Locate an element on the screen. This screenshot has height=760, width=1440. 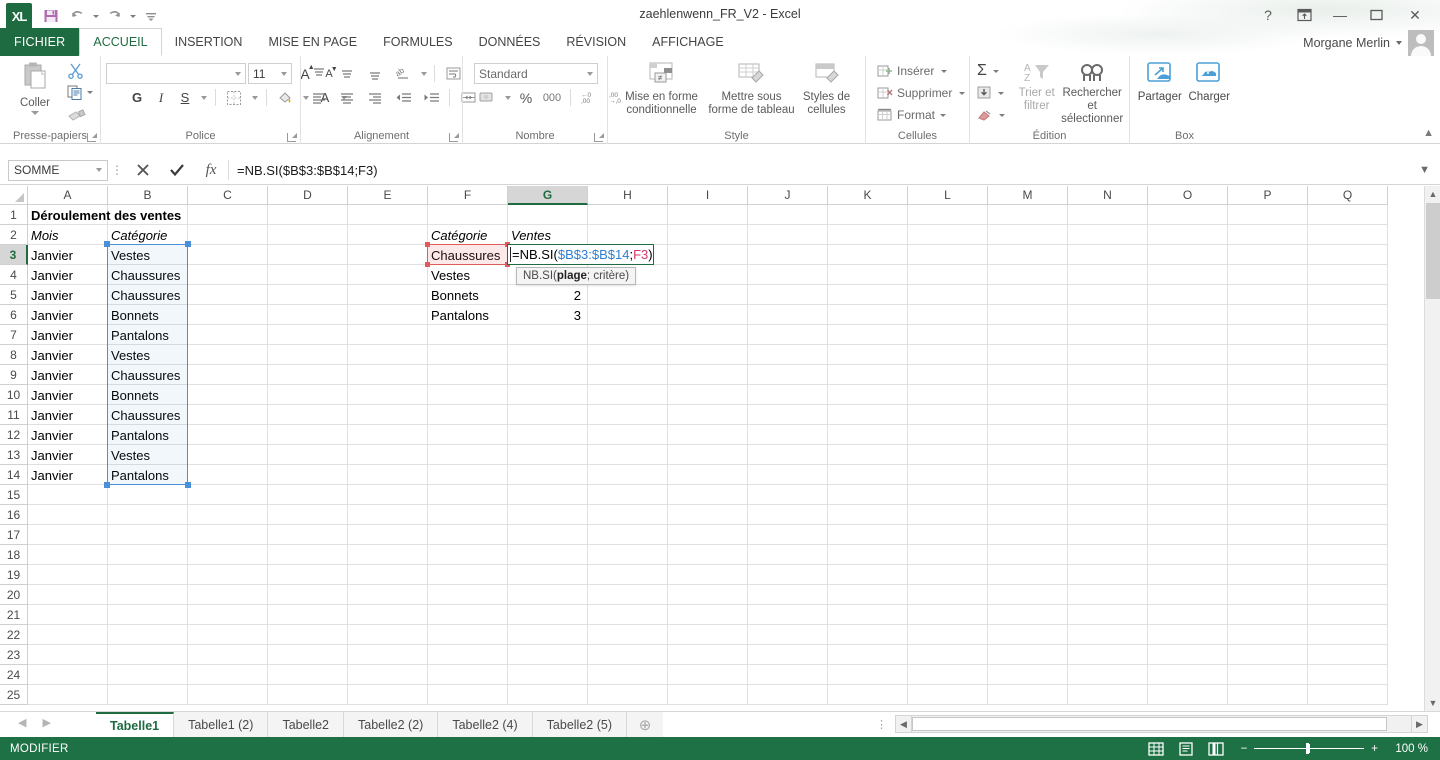
help-icon: ? is located at coordinates (1268, 15).